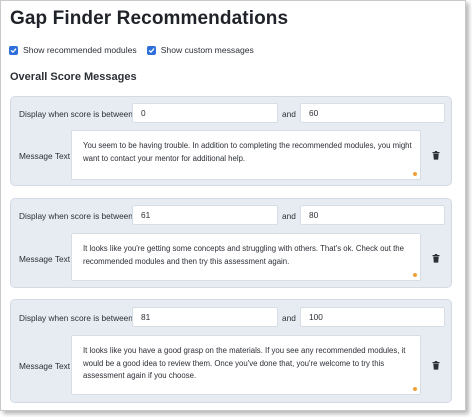  I want to click on score-min-input: 0, so click(205, 113).